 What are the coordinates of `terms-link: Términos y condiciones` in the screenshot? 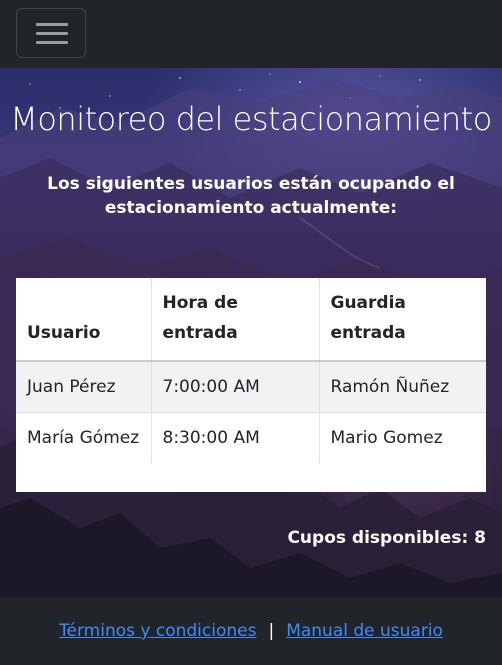 It's located at (157, 631).